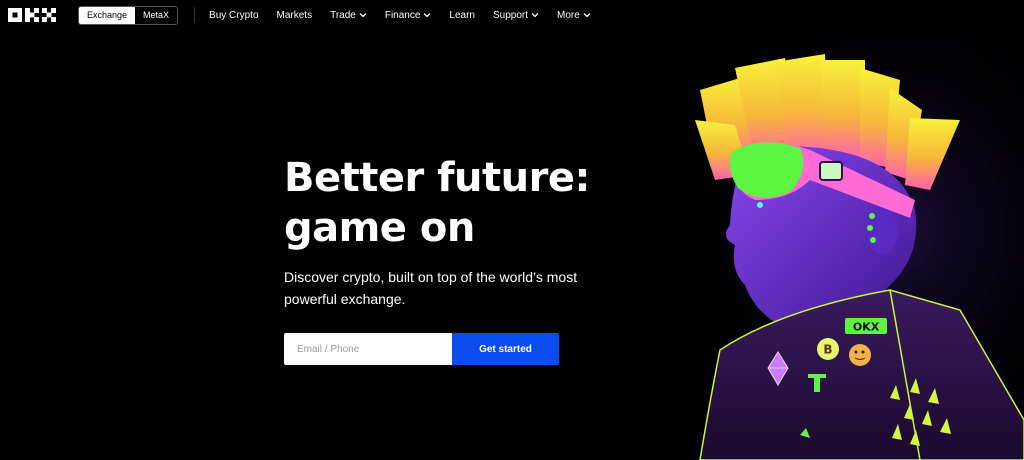 The image size is (1024, 460). I want to click on get-started-button: Get started, so click(505, 349).